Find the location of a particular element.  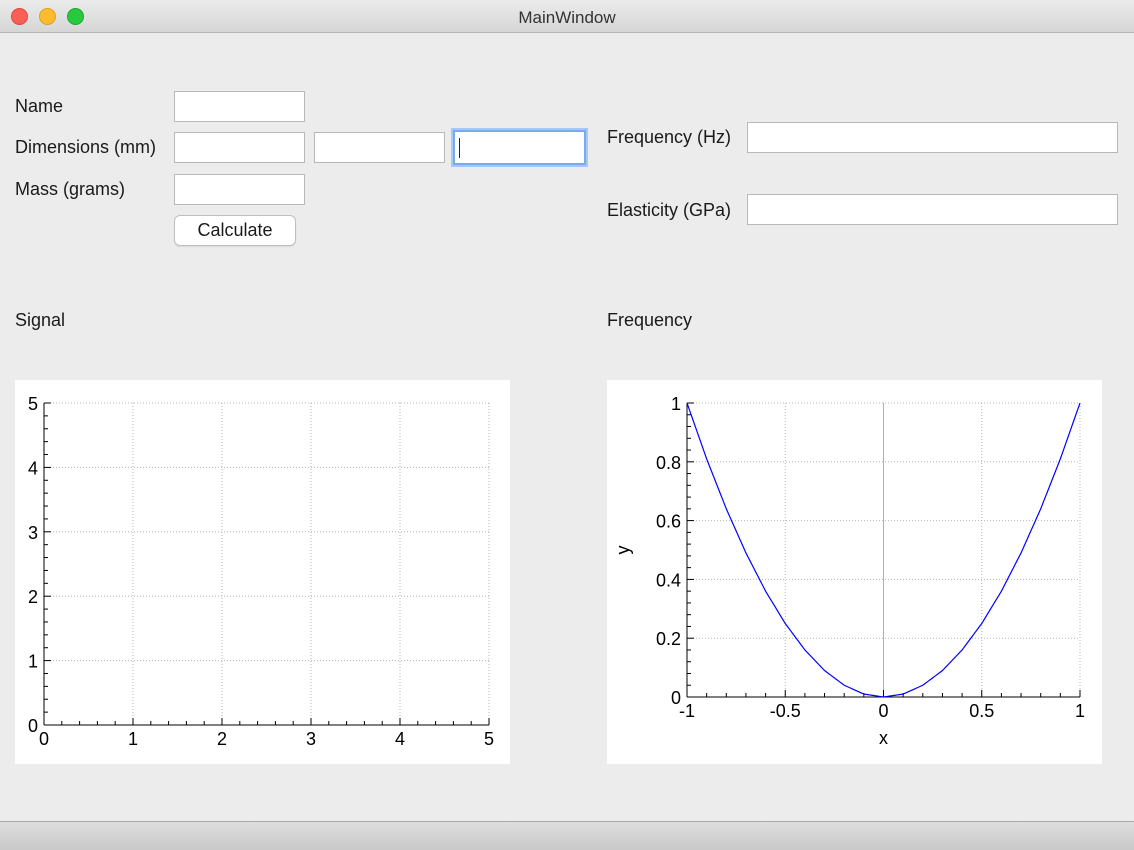

y-tick-label: 5 is located at coordinates (33, 404).